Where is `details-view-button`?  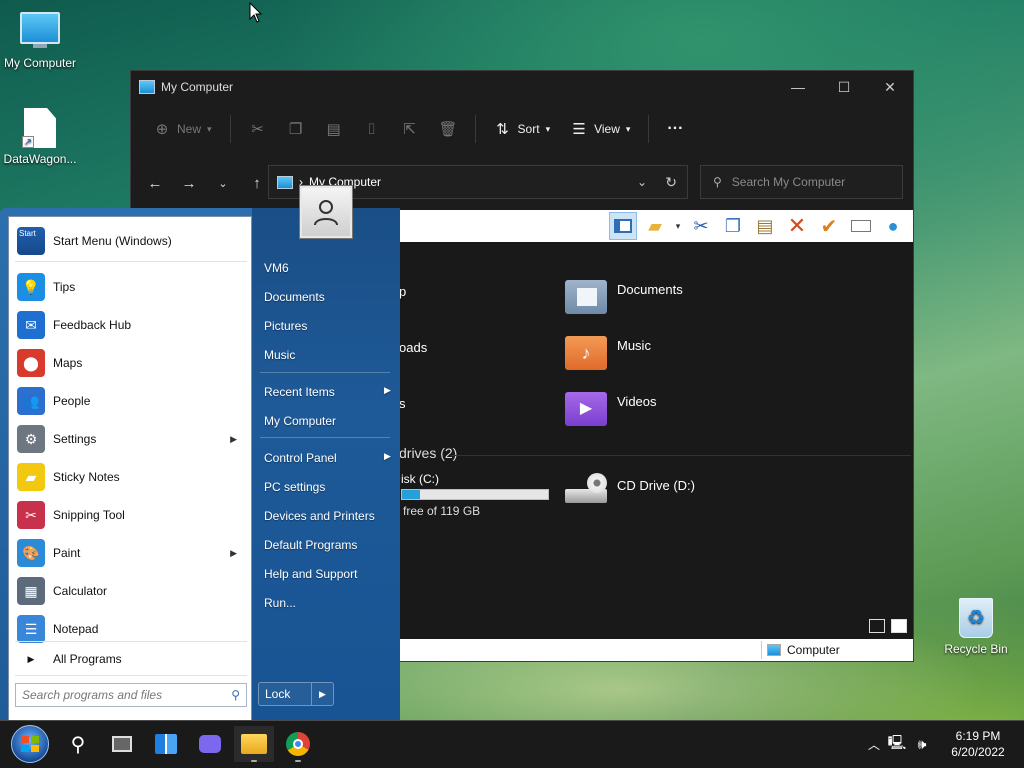 details-view-button is located at coordinates (877, 626).